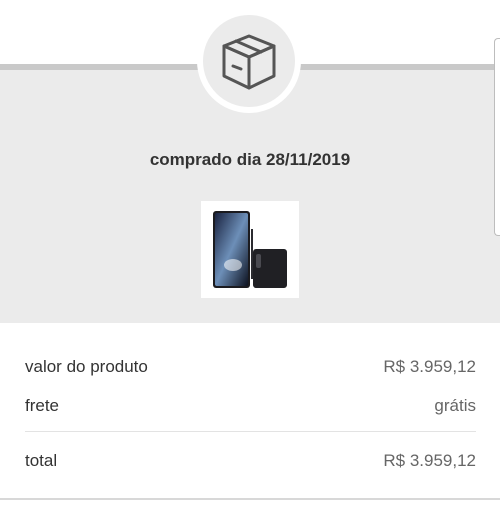 Image resolution: width=500 pixels, height=524 pixels. I want to click on package-box-icon, so click(249, 62).